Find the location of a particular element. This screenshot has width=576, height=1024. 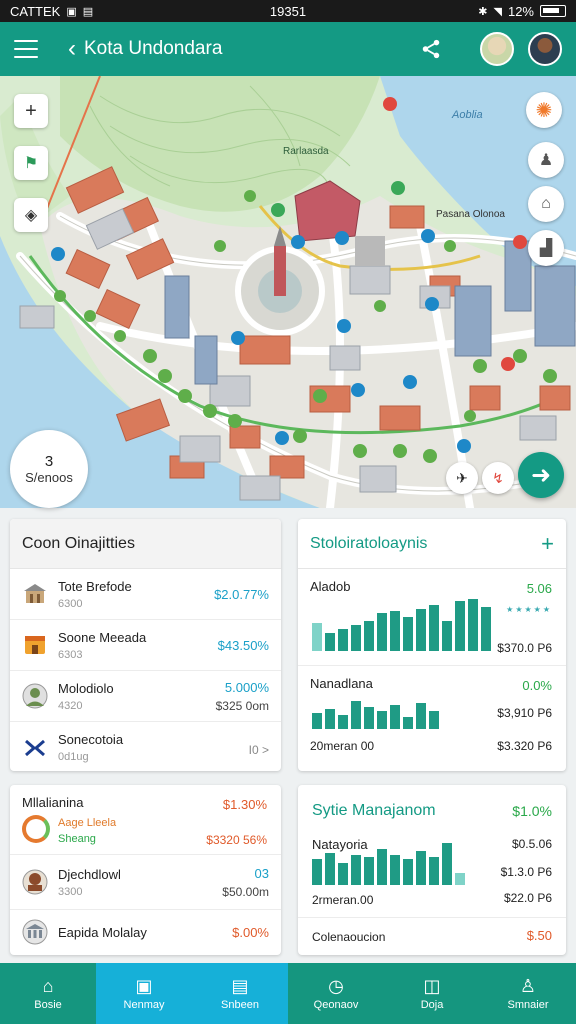

nav-label: Bosie is located at coordinates (48, 1004).